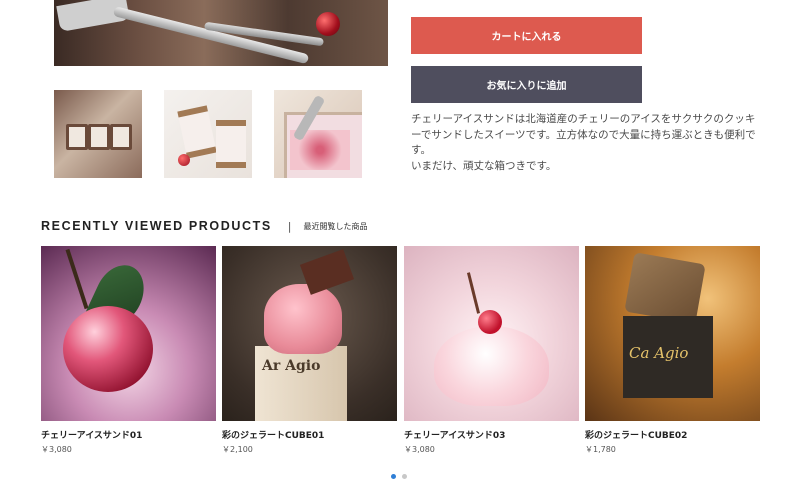 The image size is (798, 501). I want to click on recently-viewed-header: RECENTLY VIEWED PRODUCTS | 最近閲覧した商品, so click(204, 226).